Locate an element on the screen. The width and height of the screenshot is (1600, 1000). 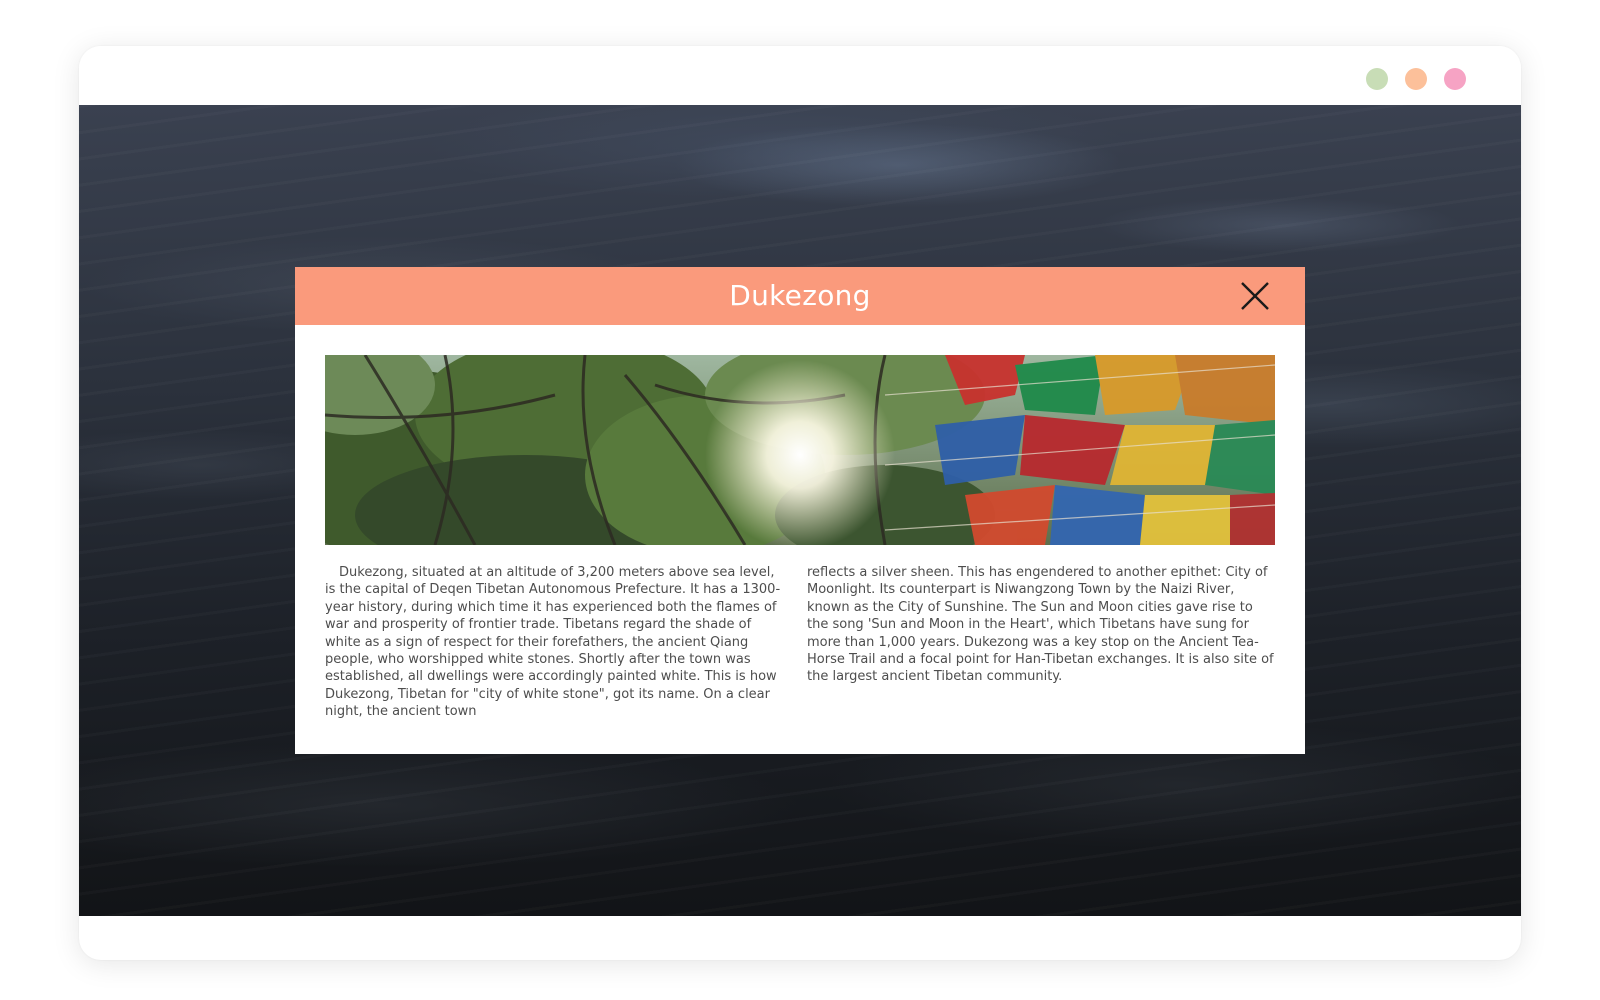
window-control-pink is located at coordinates (1455, 79).